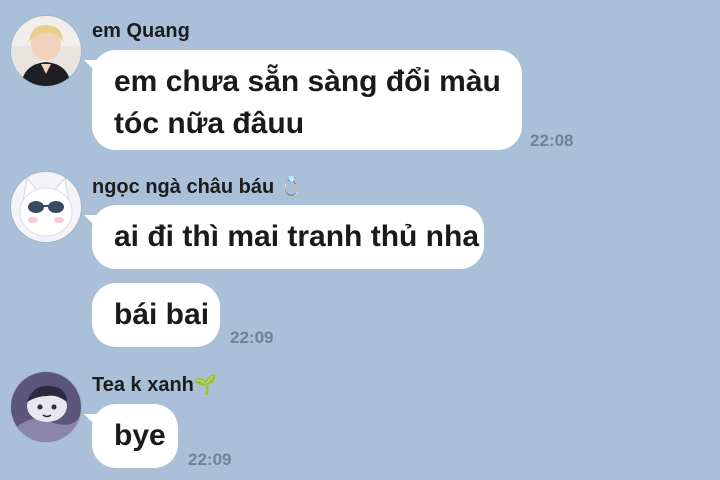 This screenshot has width=720, height=480. I want to click on message-text-line: bye, so click(140, 435).